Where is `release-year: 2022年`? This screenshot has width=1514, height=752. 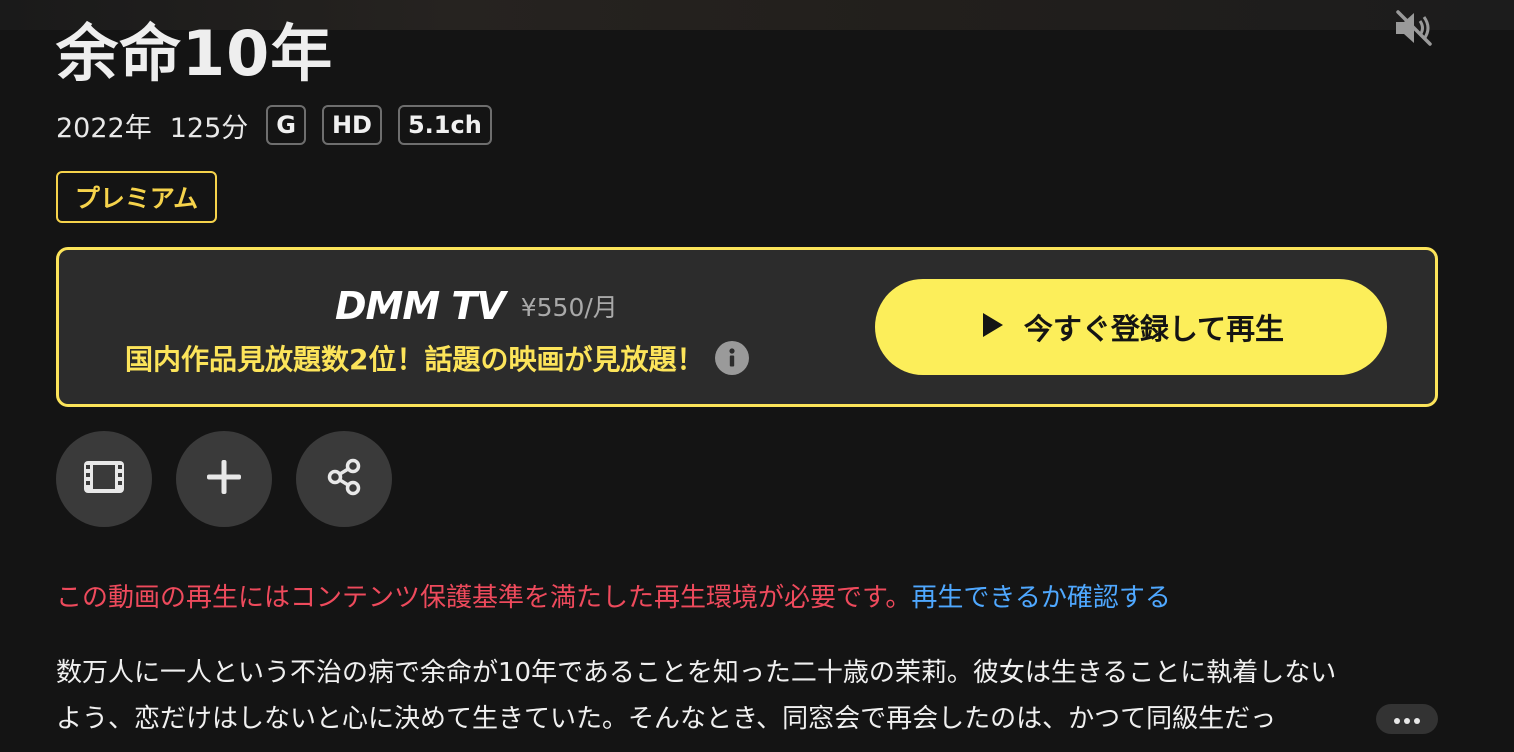 release-year: 2022年 is located at coordinates (104, 128).